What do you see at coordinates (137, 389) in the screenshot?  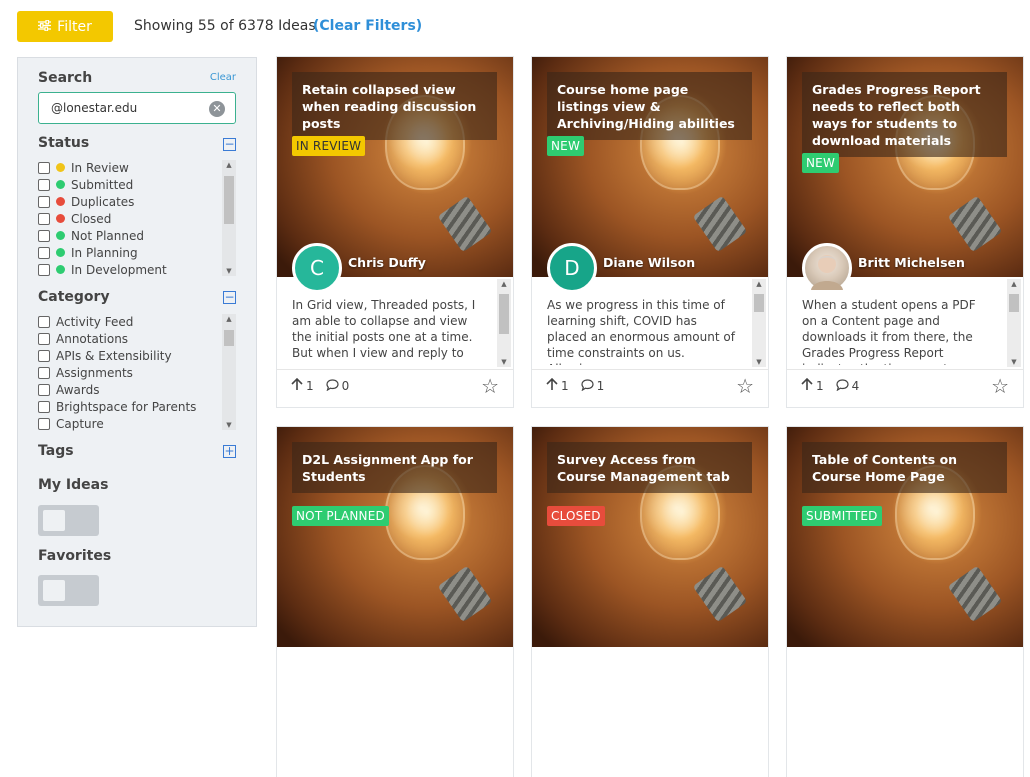 I see `category-item: Awards` at bounding box center [137, 389].